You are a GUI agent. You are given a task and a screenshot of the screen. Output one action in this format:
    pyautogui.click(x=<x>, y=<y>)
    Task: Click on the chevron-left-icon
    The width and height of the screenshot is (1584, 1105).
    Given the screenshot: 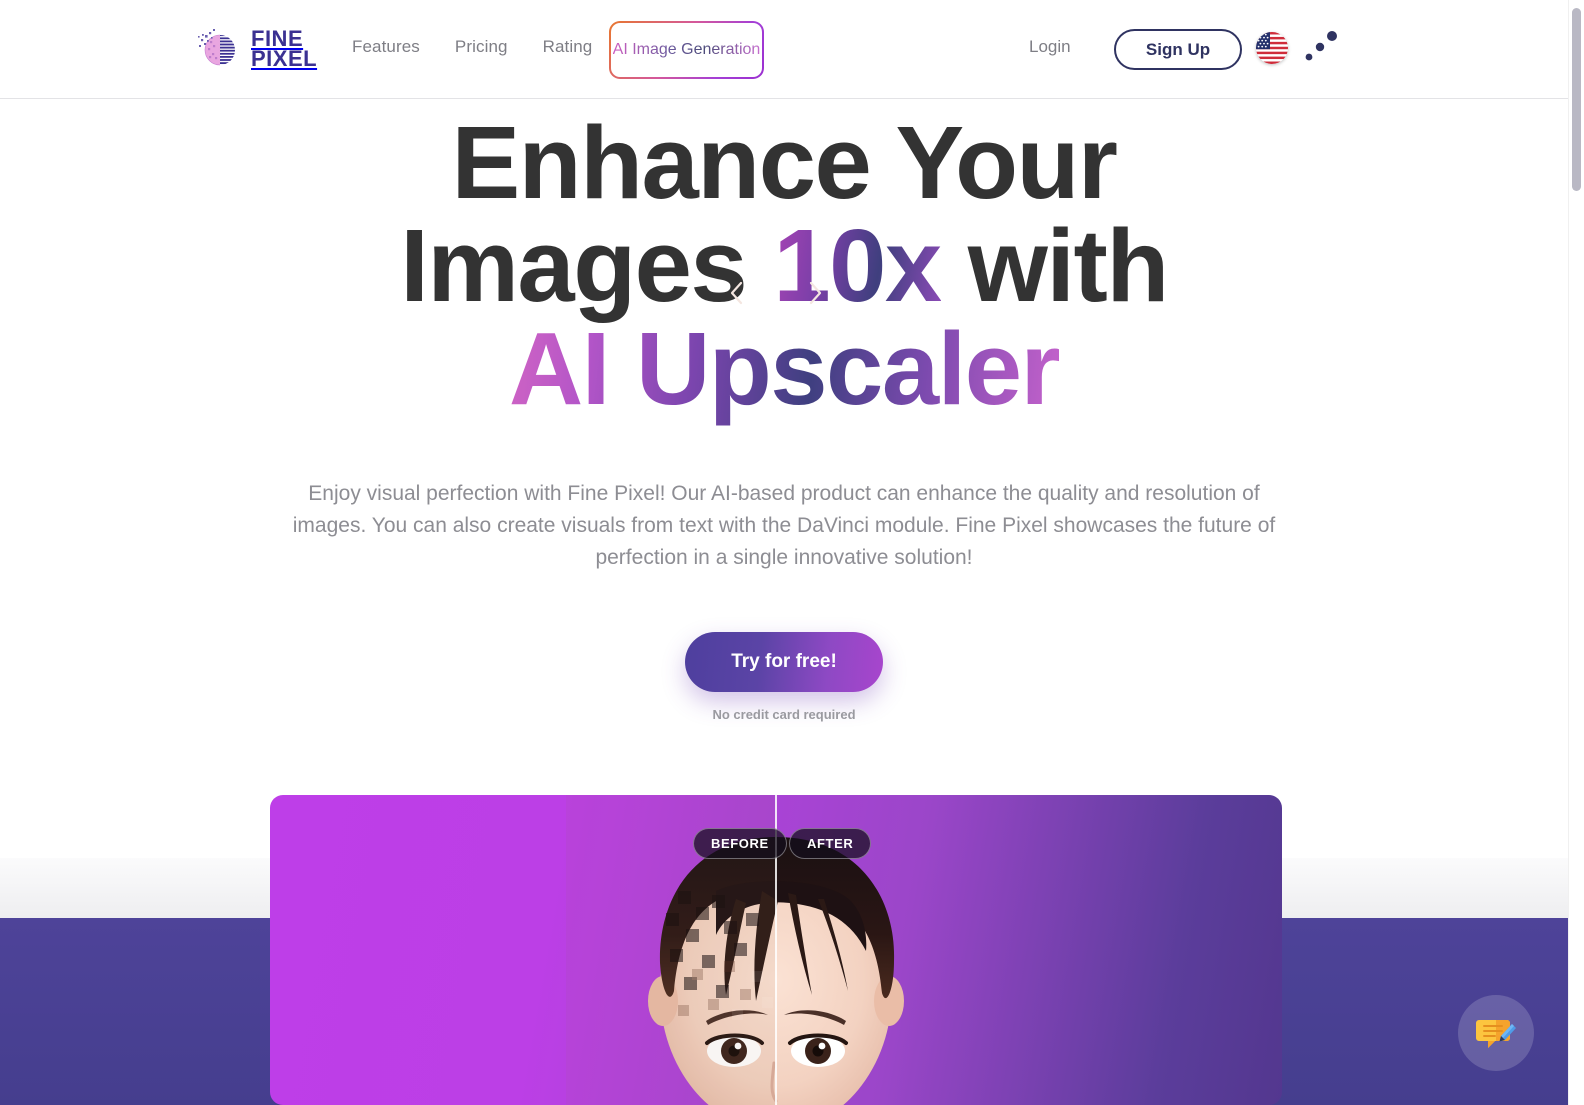 What is the action you would take?
    pyautogui.click(x=737, y=293)
    